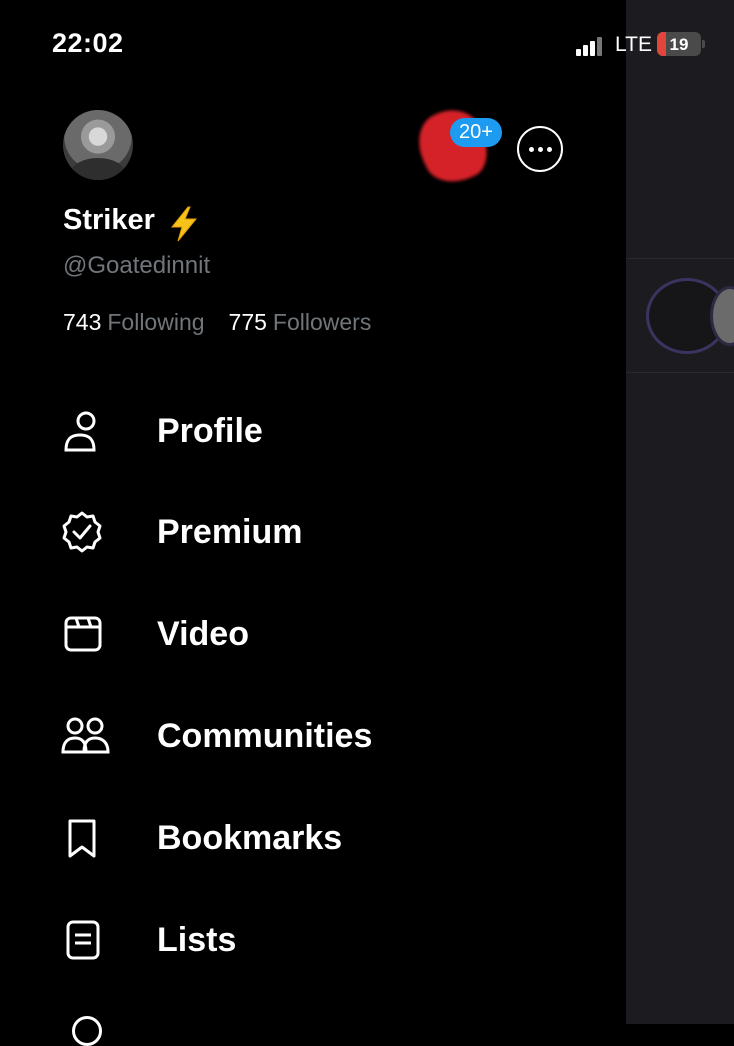 The height and width of the screenshot is (1046, 734). Describe the element at coordinates (86, 838) in the screenshot. I see `bookmark-icon` at that location.